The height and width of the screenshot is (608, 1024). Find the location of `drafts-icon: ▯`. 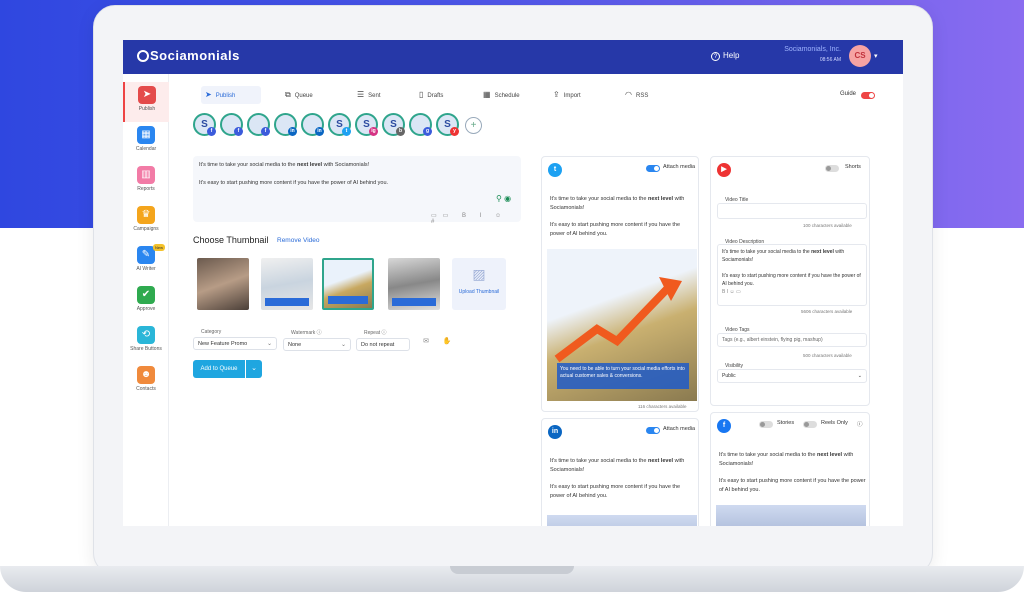

drafts-icon: ▯ is located at coordinates (421, 94).